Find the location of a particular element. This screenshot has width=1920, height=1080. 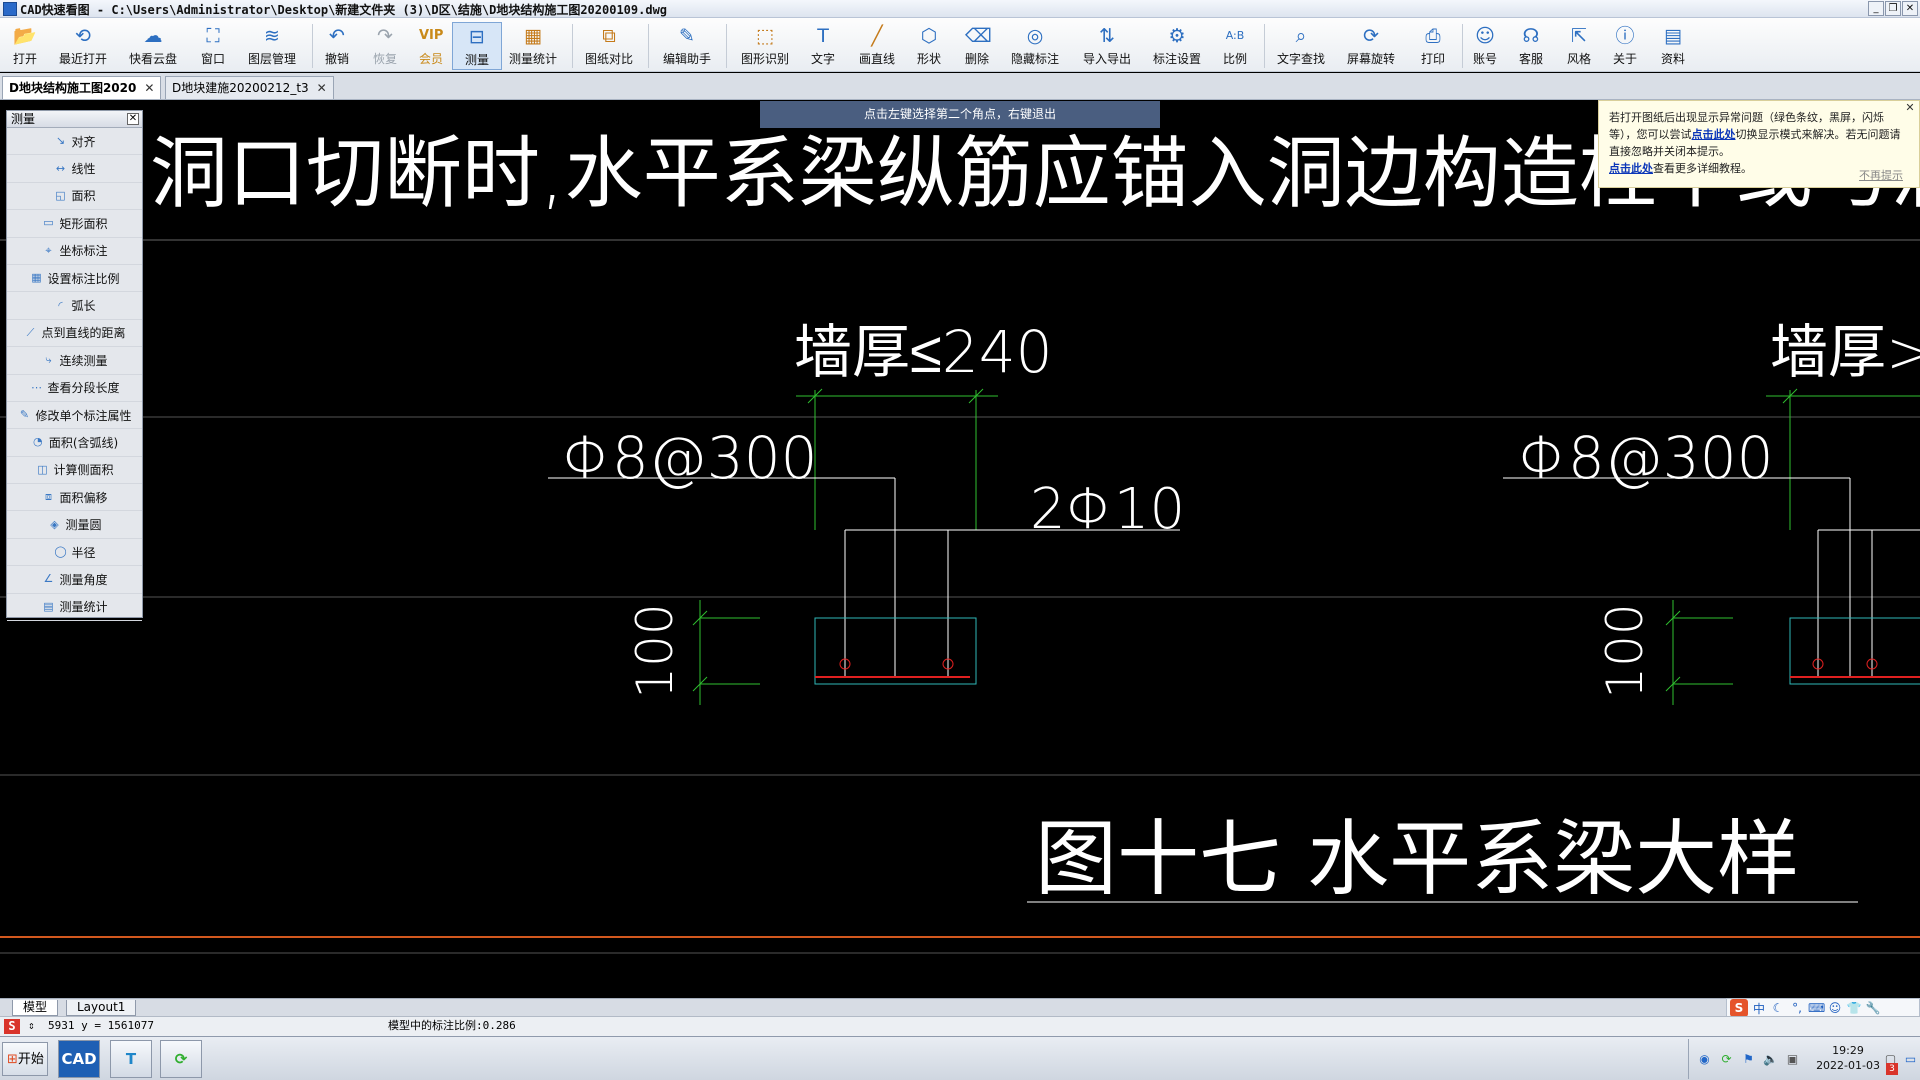

show-desktop-icon: ▭ is located at coordinates (1910, 1059).